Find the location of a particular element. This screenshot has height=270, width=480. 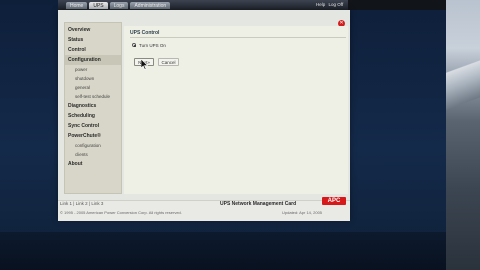

sidebar-item-status: Status is located at coordinates (93, 40).